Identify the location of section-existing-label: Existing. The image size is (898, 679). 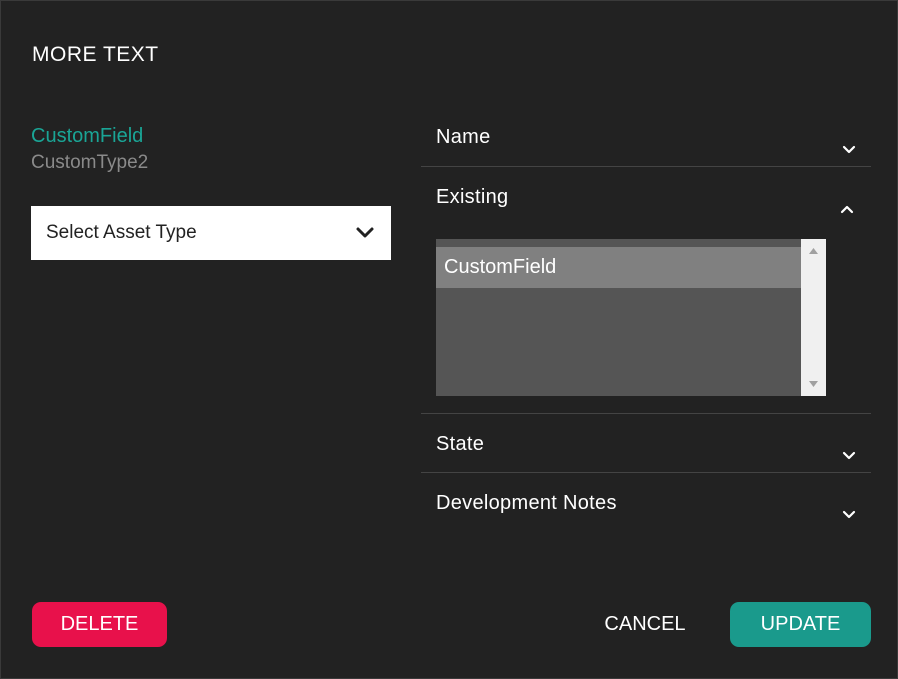
(472, 197).